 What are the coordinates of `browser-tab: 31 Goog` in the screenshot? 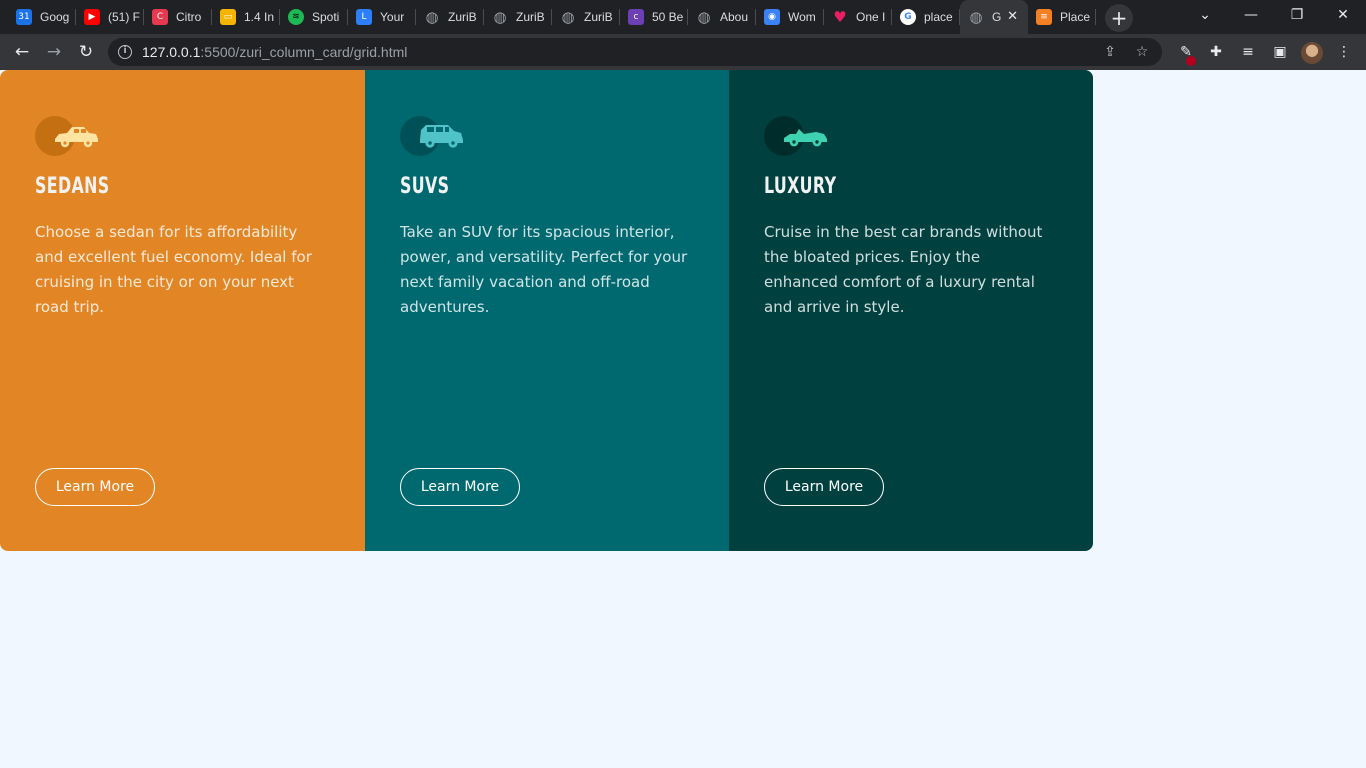 It's located at (42, 17).